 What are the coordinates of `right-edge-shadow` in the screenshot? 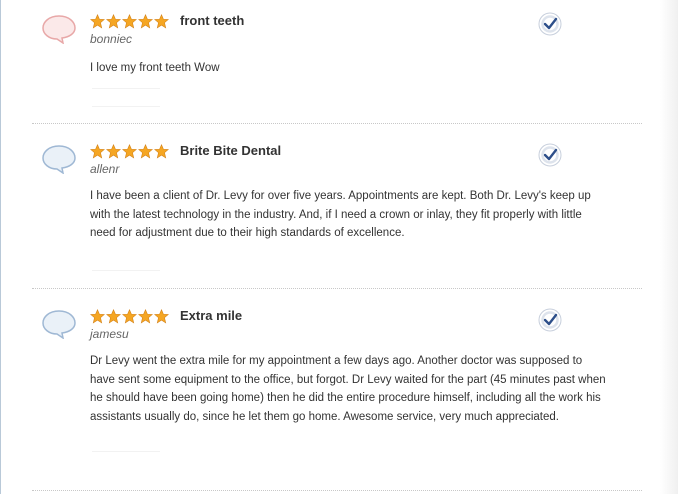 It's located at (669, 247).